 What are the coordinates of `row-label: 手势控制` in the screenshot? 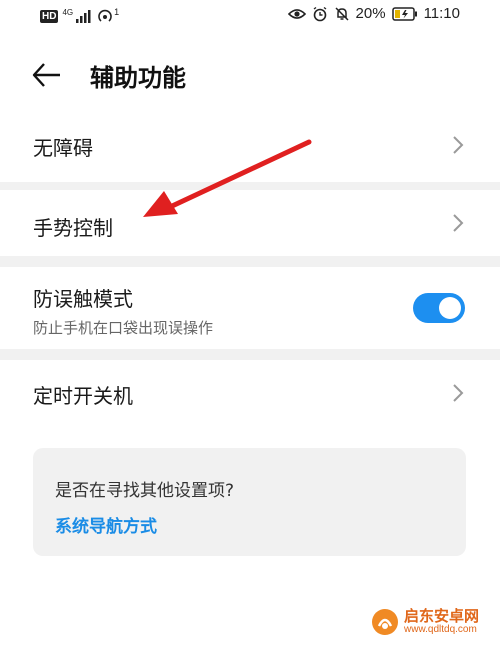 It's located at (73, 228).